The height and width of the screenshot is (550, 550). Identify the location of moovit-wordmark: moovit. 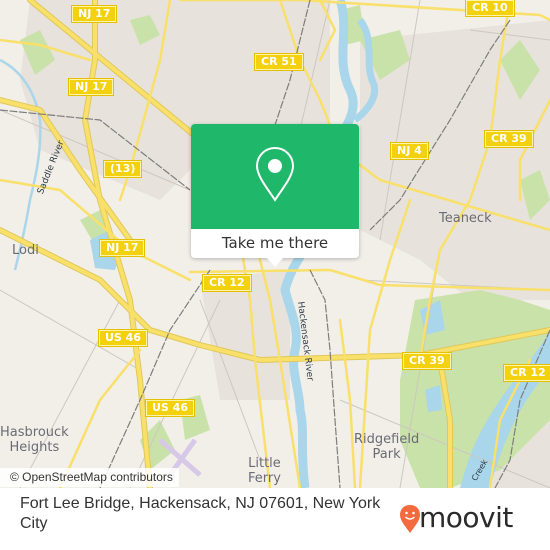
(466, 517).